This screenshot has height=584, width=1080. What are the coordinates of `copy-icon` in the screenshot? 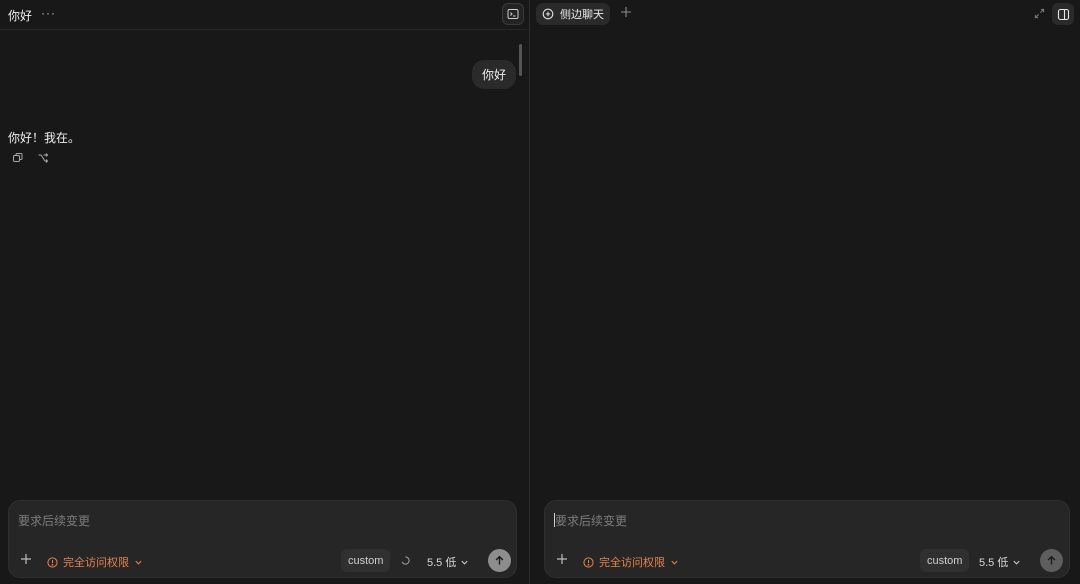 It's located at (18, 158).